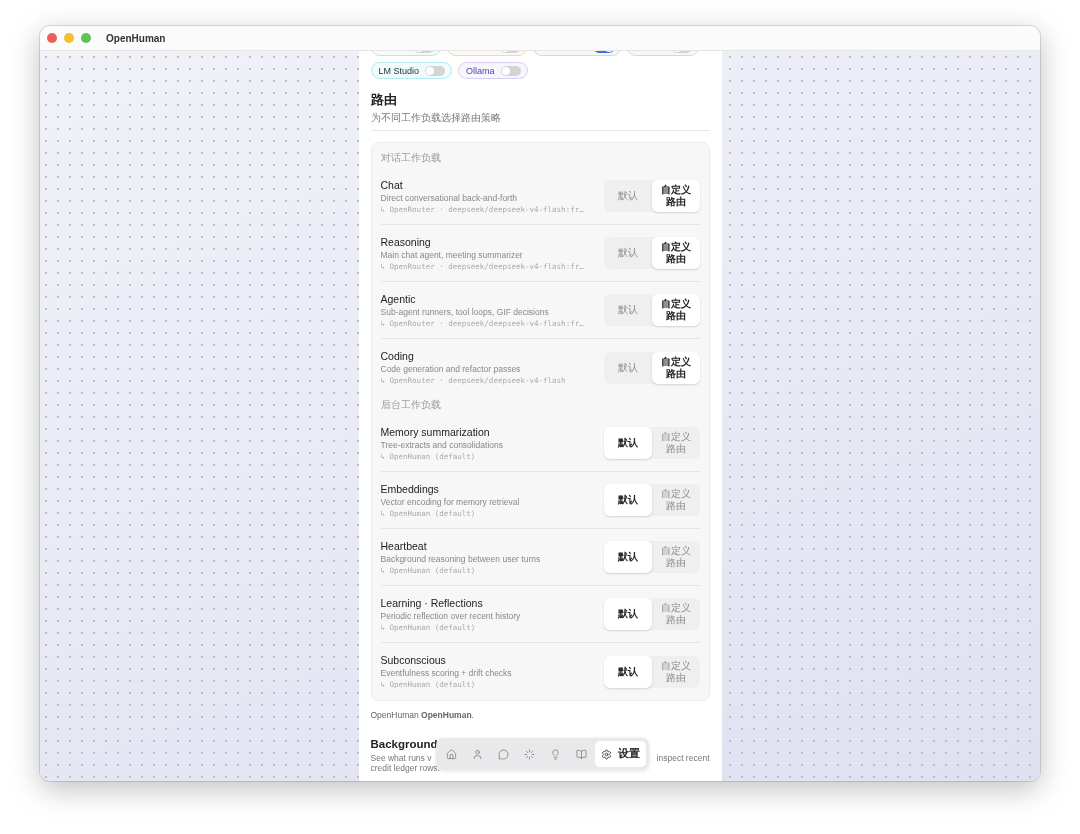 This screenshot has width=1080, height=834. What do you see at coordinates (411, 405) in the screenshot?
I see `group-label: 后台工作负载` at bounding box center [411, 405].